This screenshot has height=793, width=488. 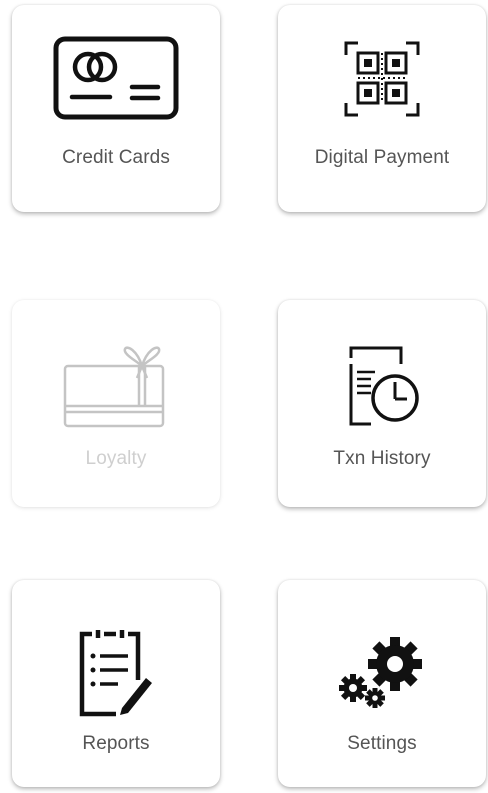 I want to click on tile-settings: Settings, so click(x=382, y=683).